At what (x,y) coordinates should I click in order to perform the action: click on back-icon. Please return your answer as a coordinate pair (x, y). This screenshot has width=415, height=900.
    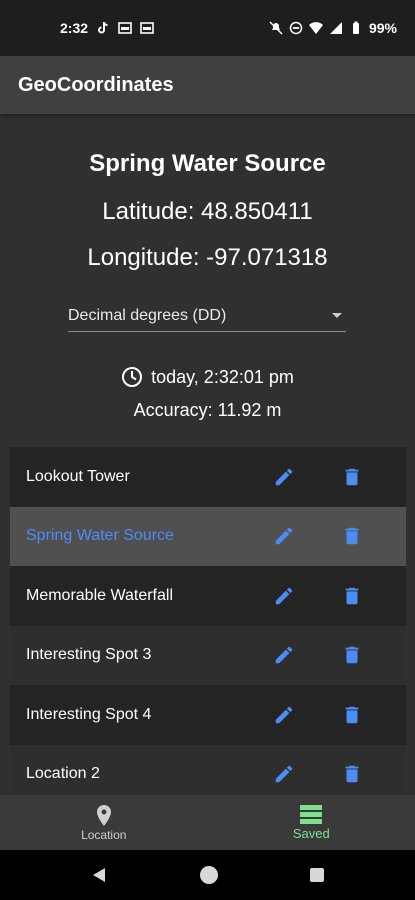
    Looking at the image, I should click on (100, 875).